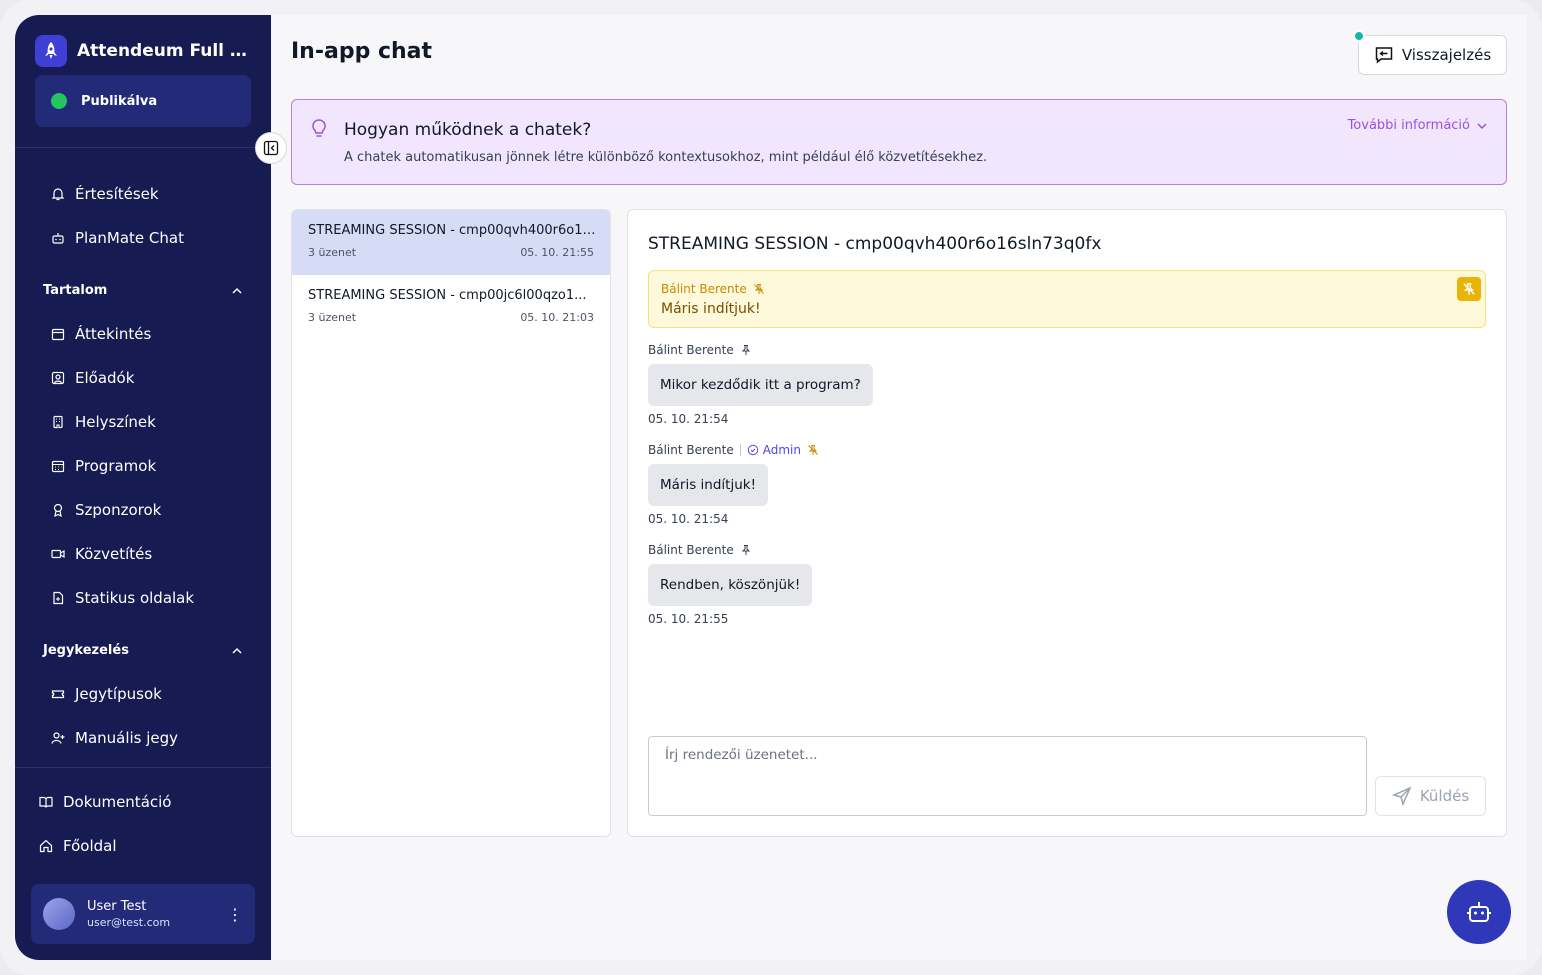 This screenshot has height=975, width=1542. I want to click on info-title: Hogyan működnek a chatek?, so click(468, 130).